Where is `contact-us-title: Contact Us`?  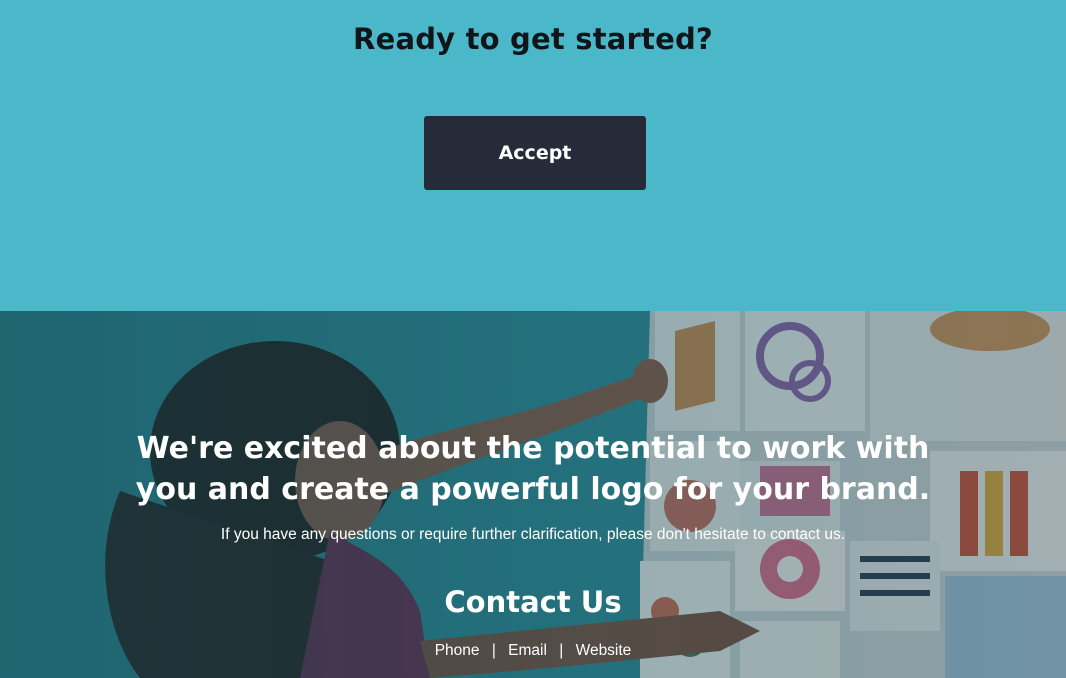 contact-us-title: Contact Us is located at coordinates (533, 602).